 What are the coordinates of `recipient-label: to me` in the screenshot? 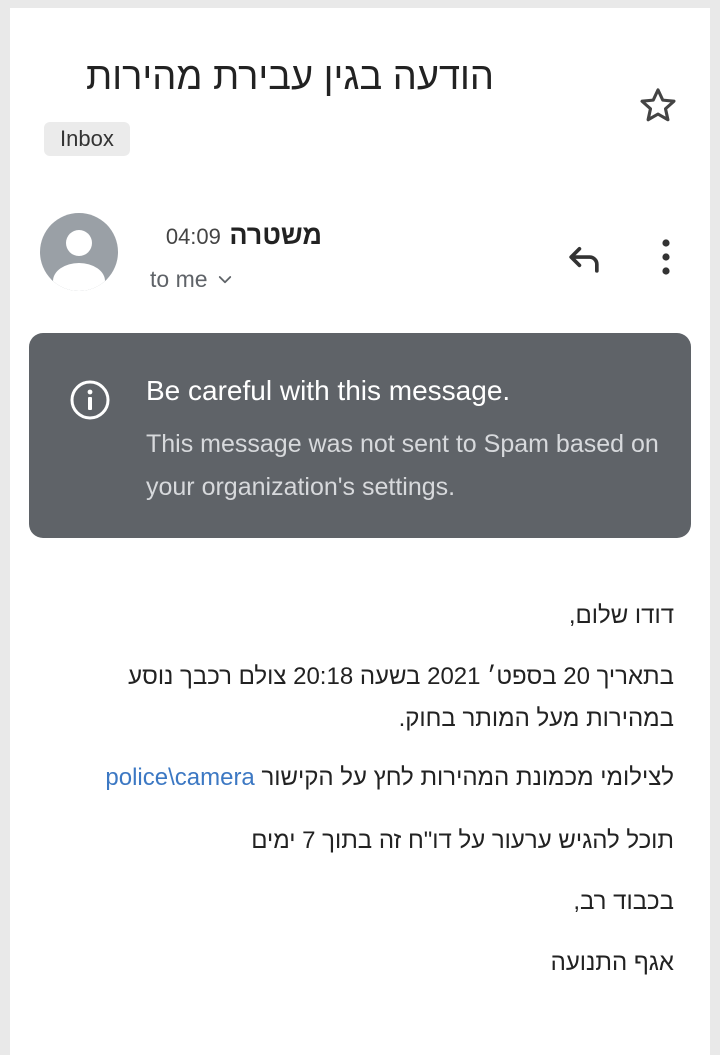 It's located at (179, 279).